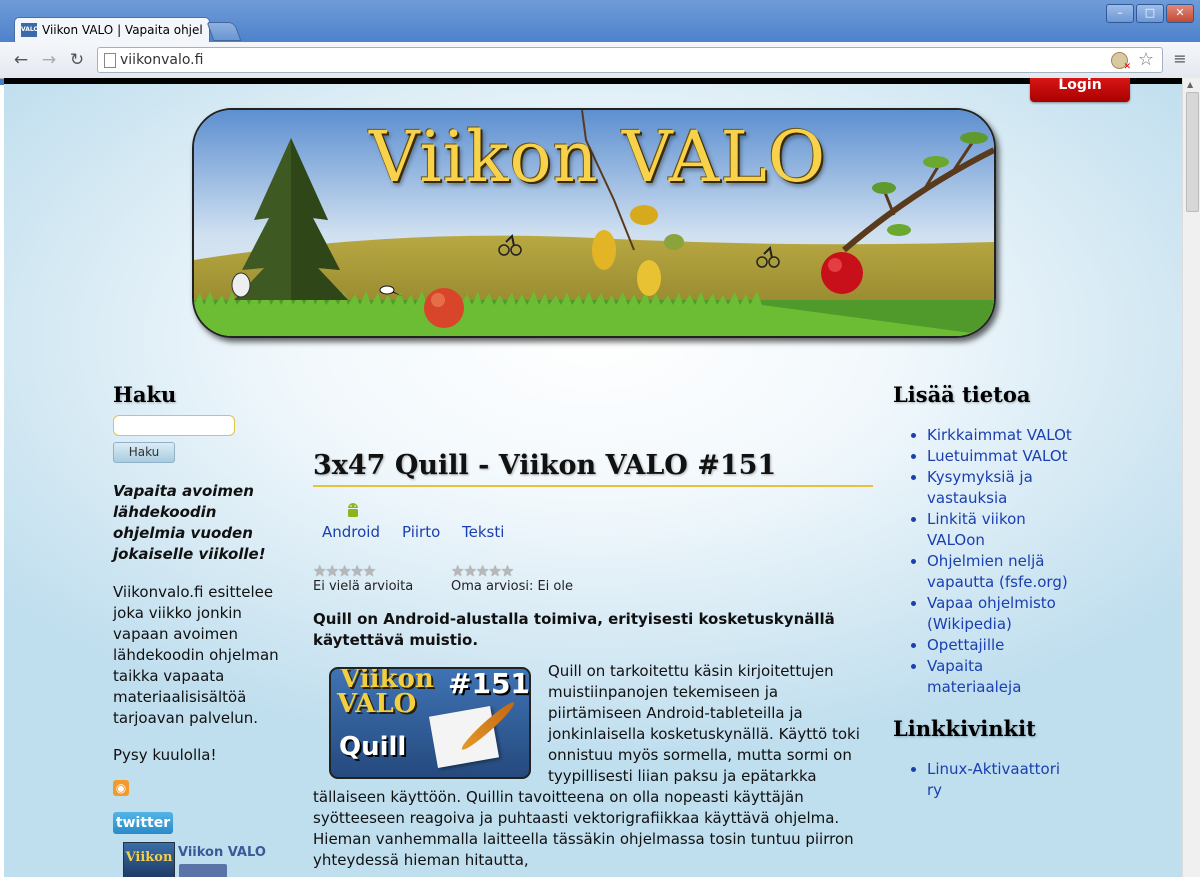 This screenshot has width=1200, height=877. I want to click on post-image: Viikon VALO #151 Quill, so click(430, 723).